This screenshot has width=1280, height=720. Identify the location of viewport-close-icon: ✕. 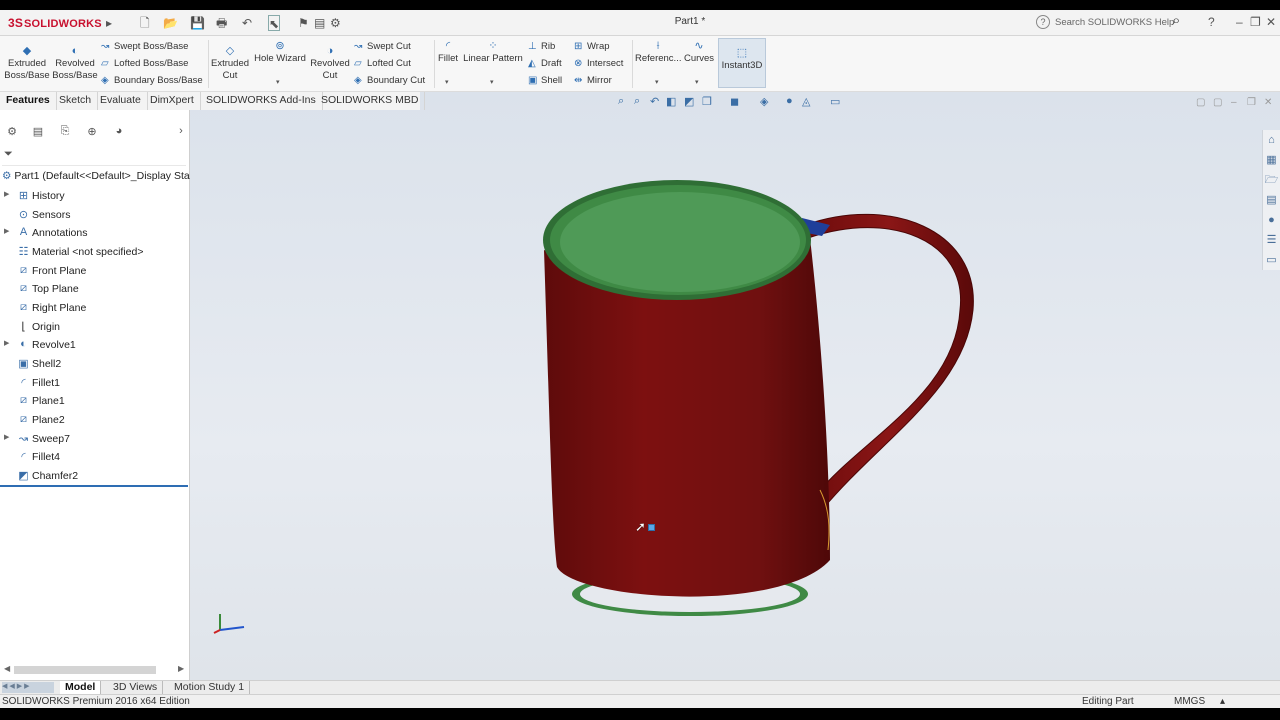
(1268, 102).